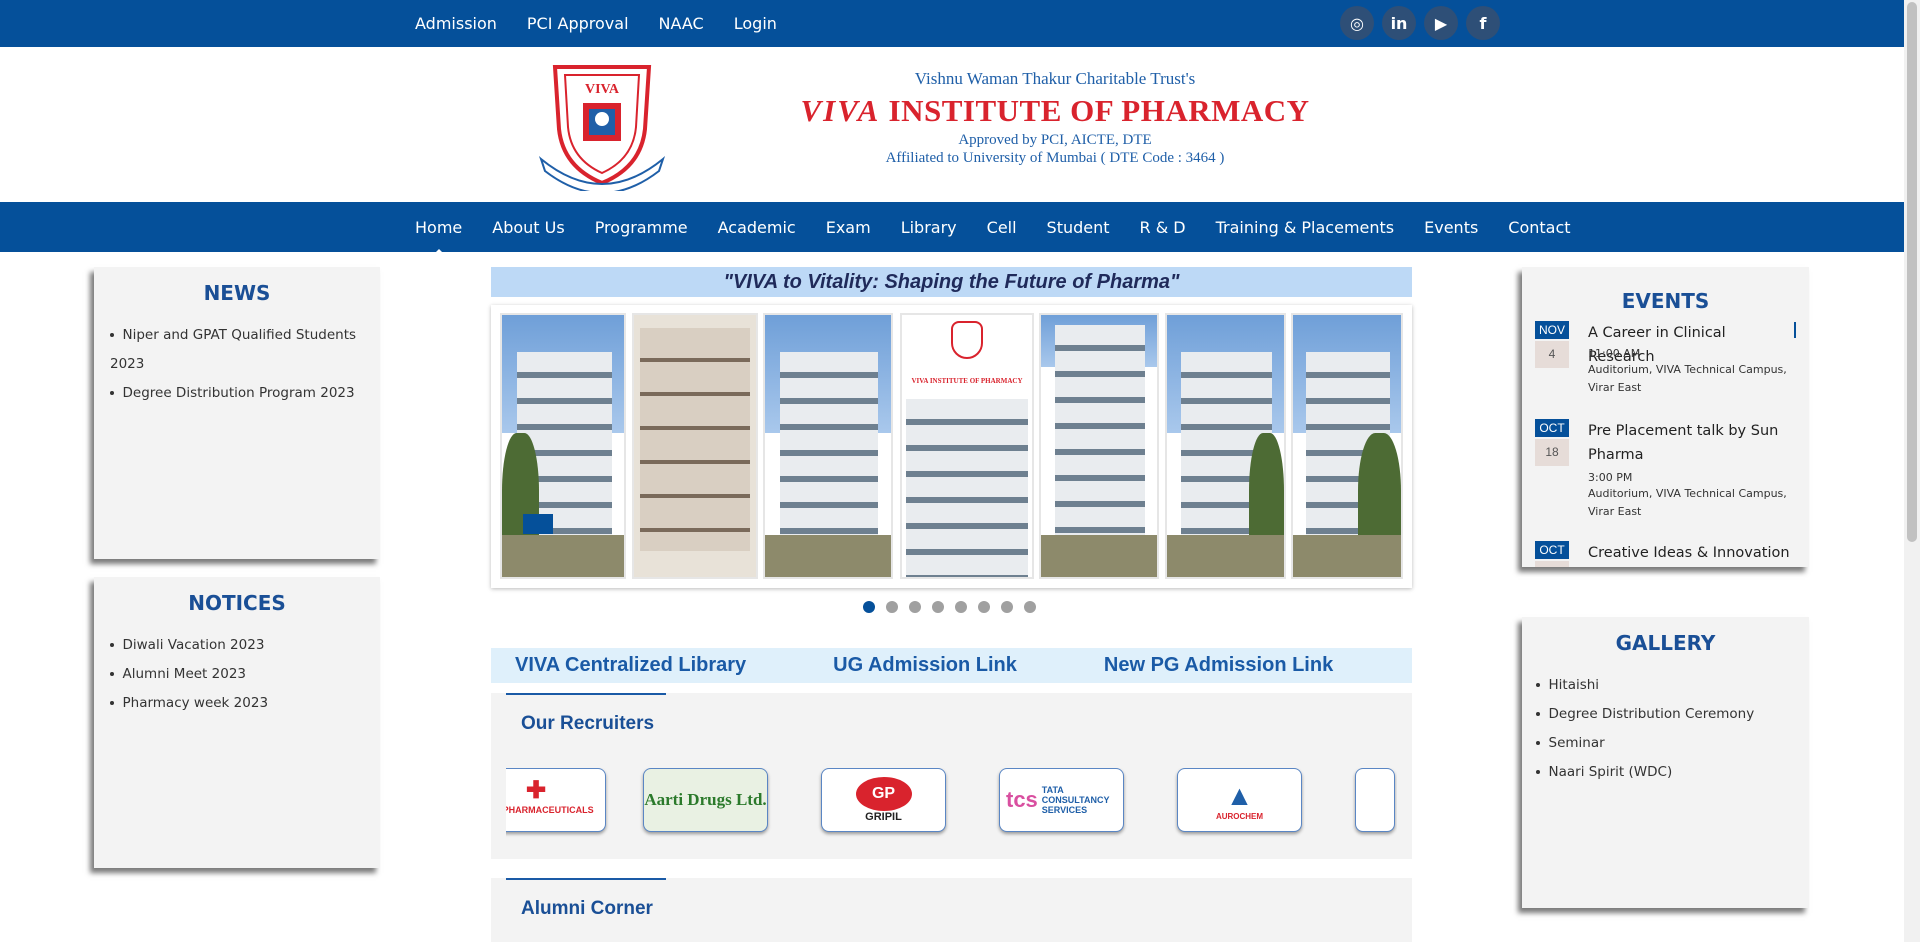 This screenshot has height=942, width=1920. What do you see at coordinates (556, 800) in the screenshot?
I see `ganga-pharma-logo: ✚GANGA PHARMACEUTICALS LTD` at bounding box center [556, 800].